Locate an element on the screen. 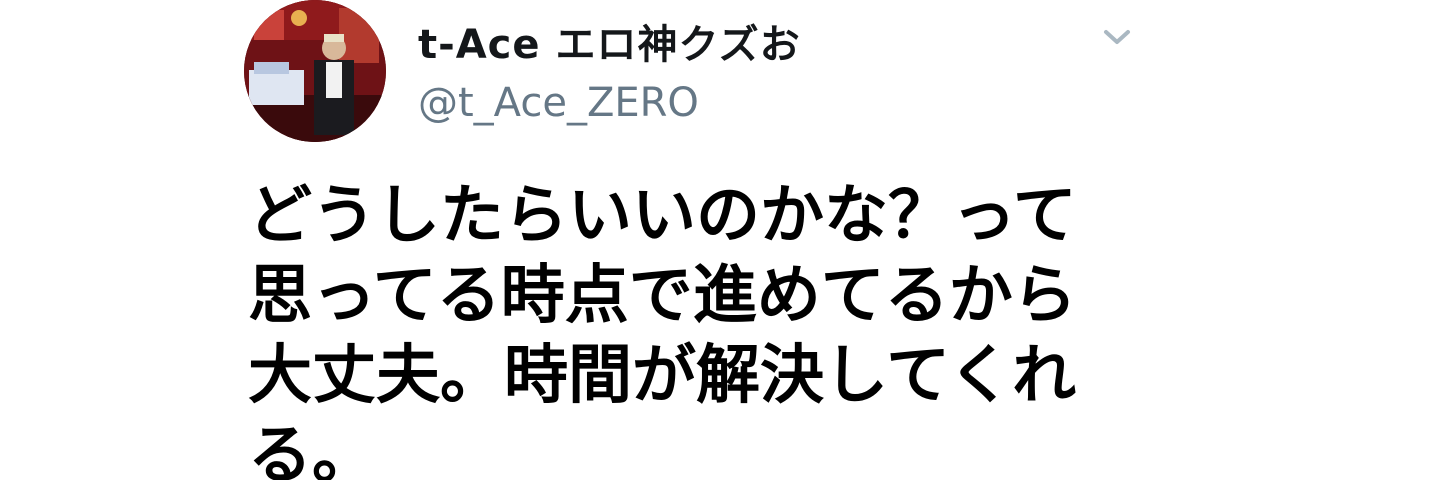 Image resolution: width=1440 pixels, height=480 pixels. chevron-down-icon is located at coordinates (1117, 37).